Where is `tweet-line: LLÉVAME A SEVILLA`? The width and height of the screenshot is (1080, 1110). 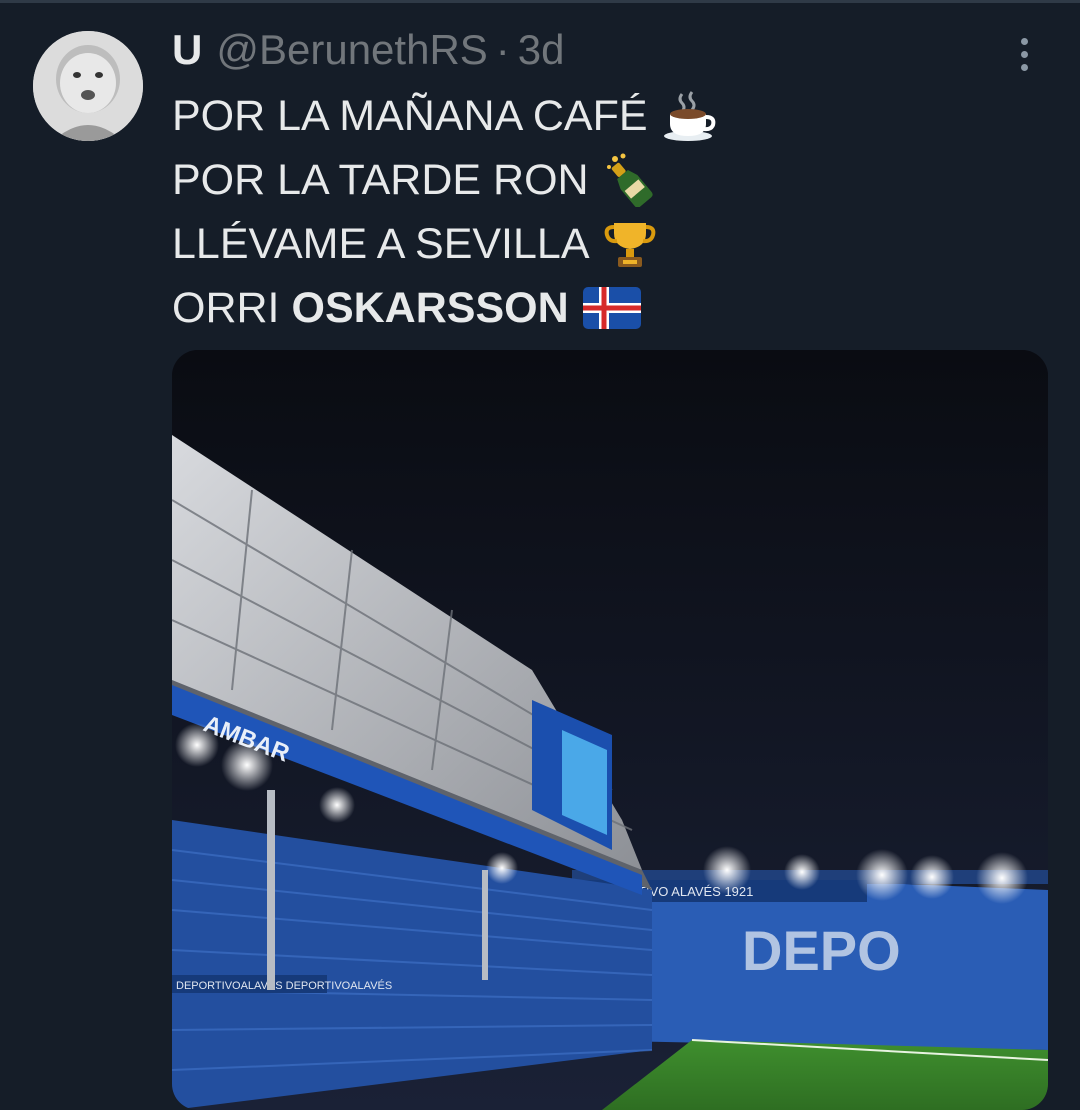 tweet-line: LLÉVAME A SEVILLA is located at coordinates (444, 244).